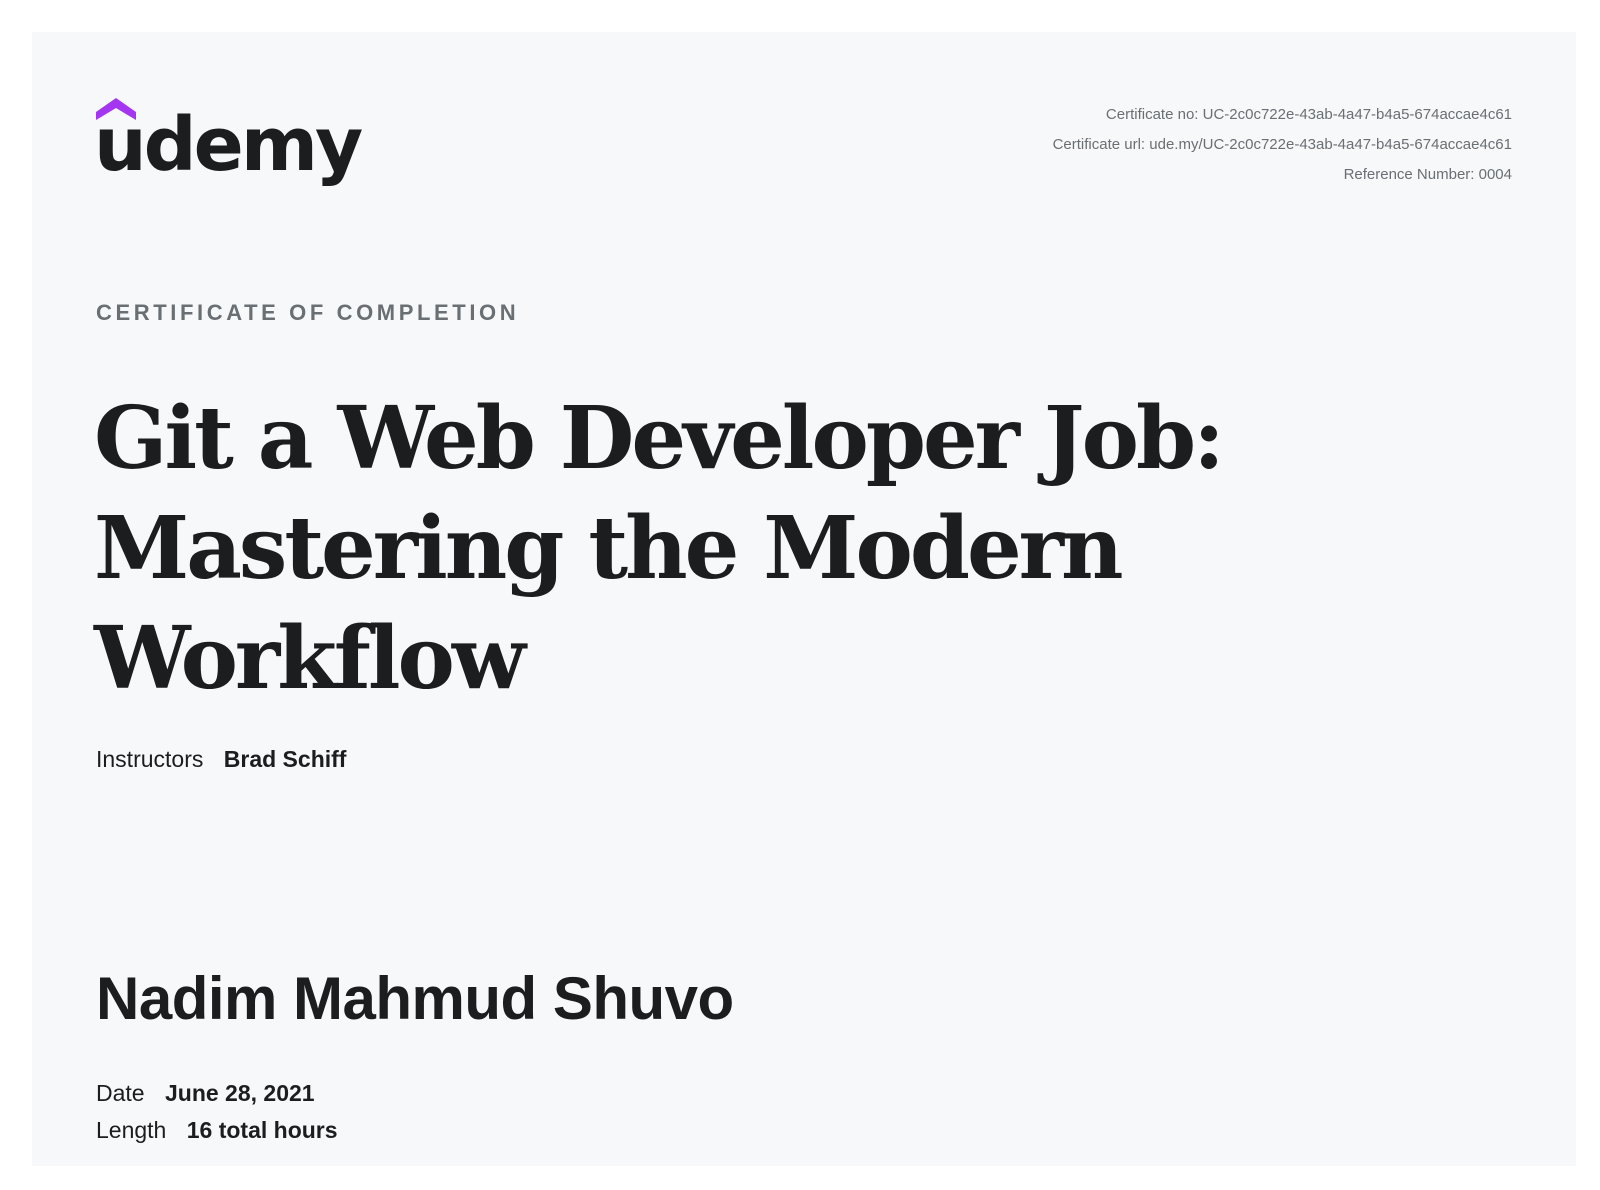 Image resolution: width=1600 pixels, height=1190 pixels. What do you see at coordinates (131, 1130) in the screenshot?
I see `length-label: Length` at bounding box center [131, 1130].